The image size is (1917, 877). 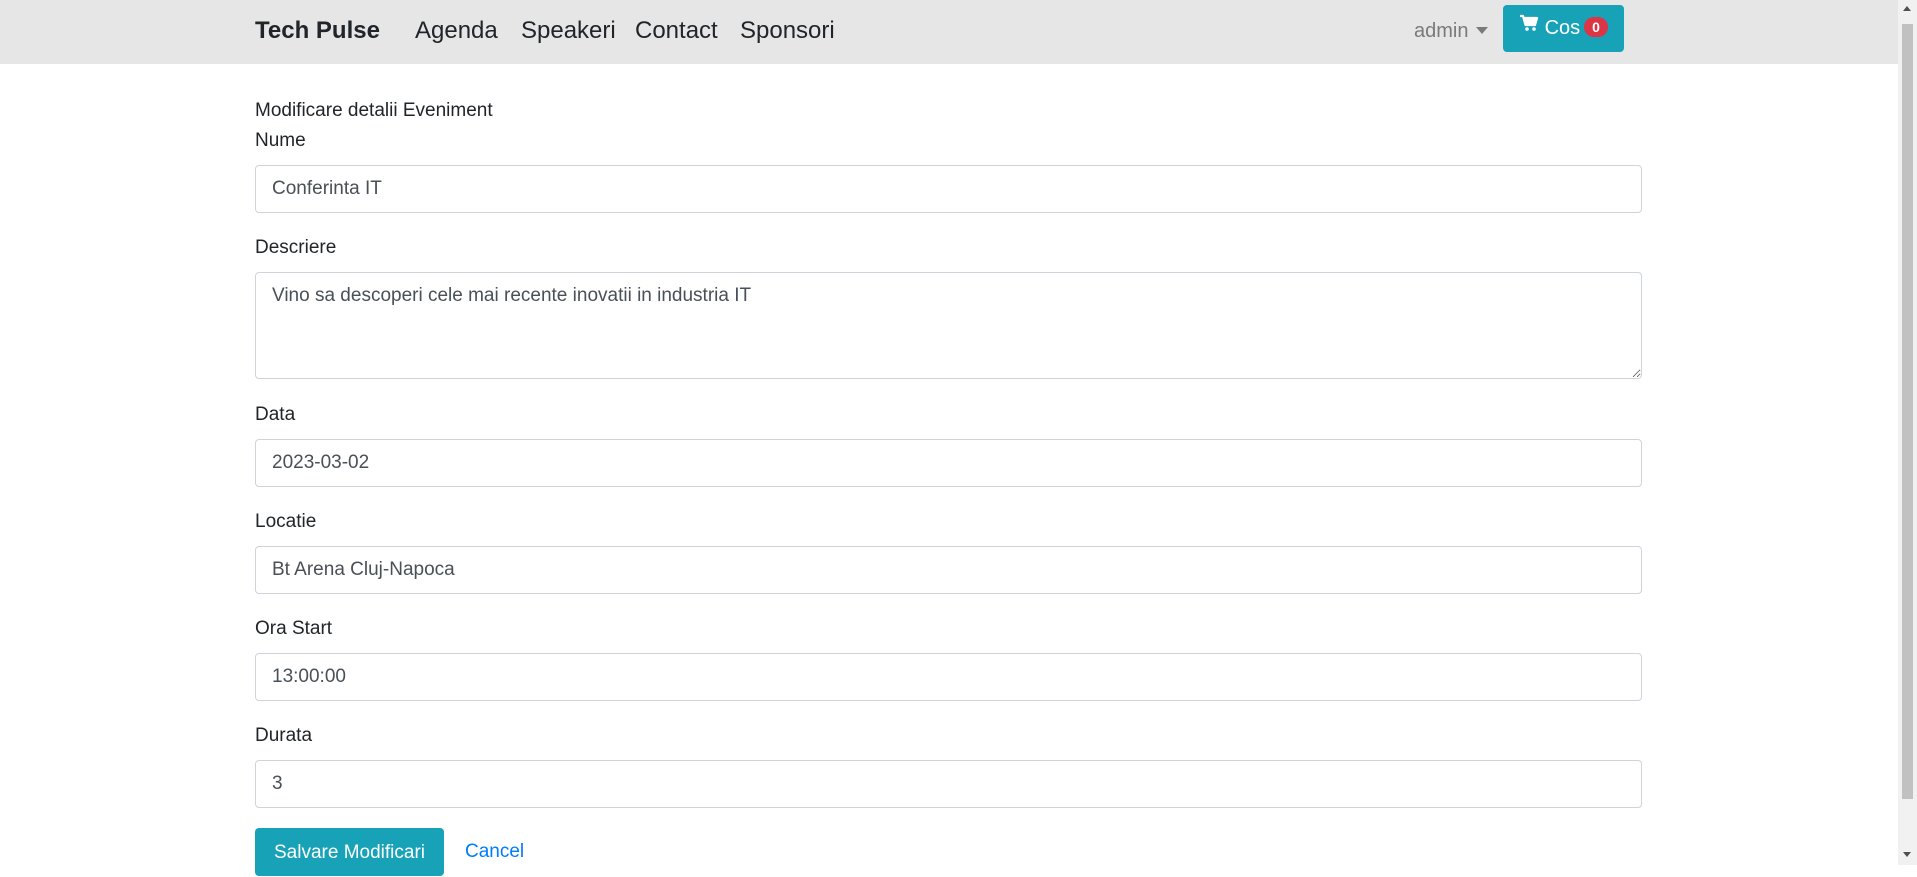 I want to click on durata-label: Durata, so click(x=284, y=735).